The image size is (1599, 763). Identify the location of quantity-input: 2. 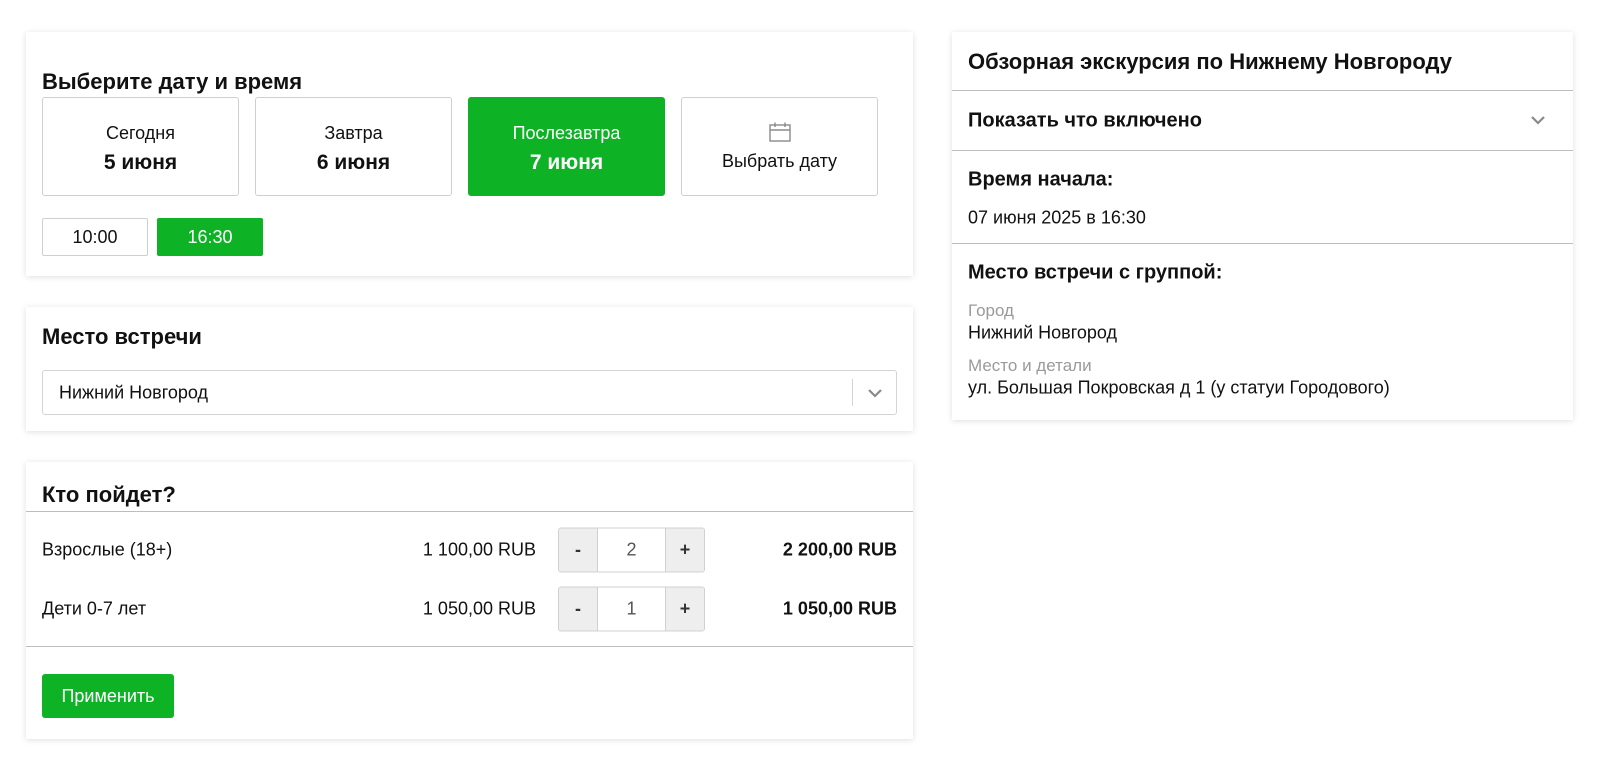
(631, 550).